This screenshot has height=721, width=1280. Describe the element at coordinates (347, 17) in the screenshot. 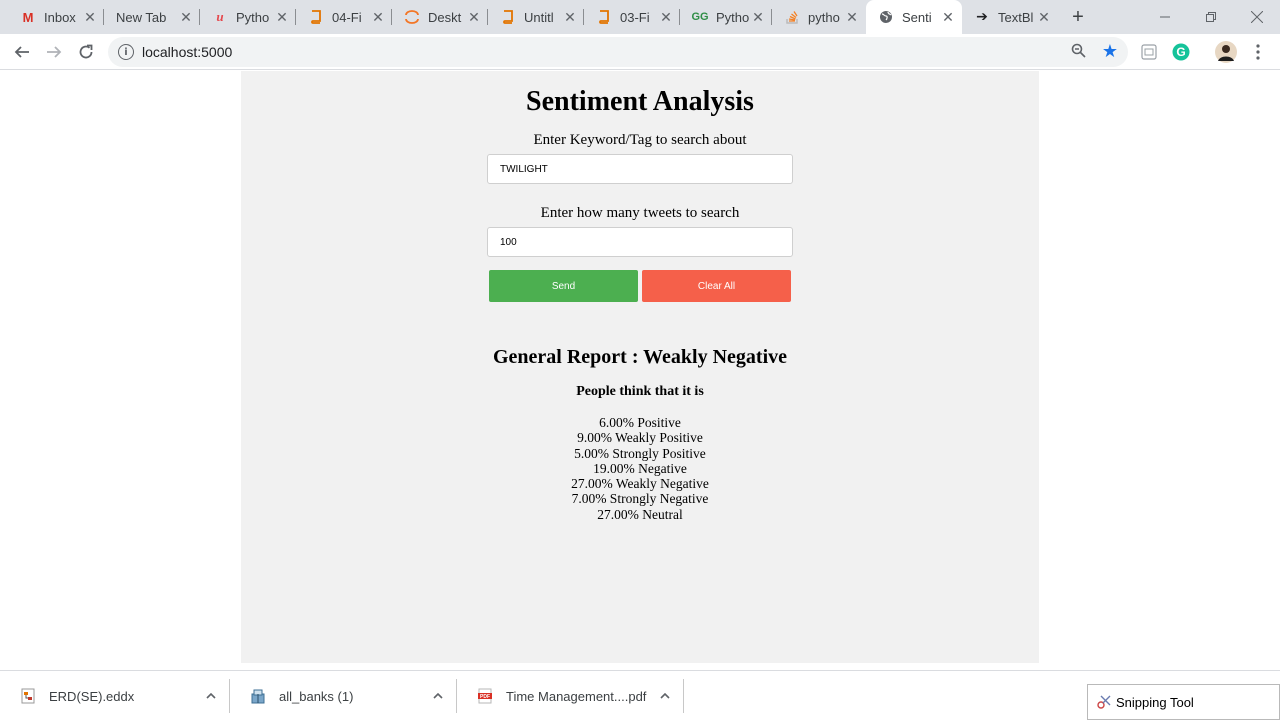

I see `tab-title: 04-Fi` at that location.